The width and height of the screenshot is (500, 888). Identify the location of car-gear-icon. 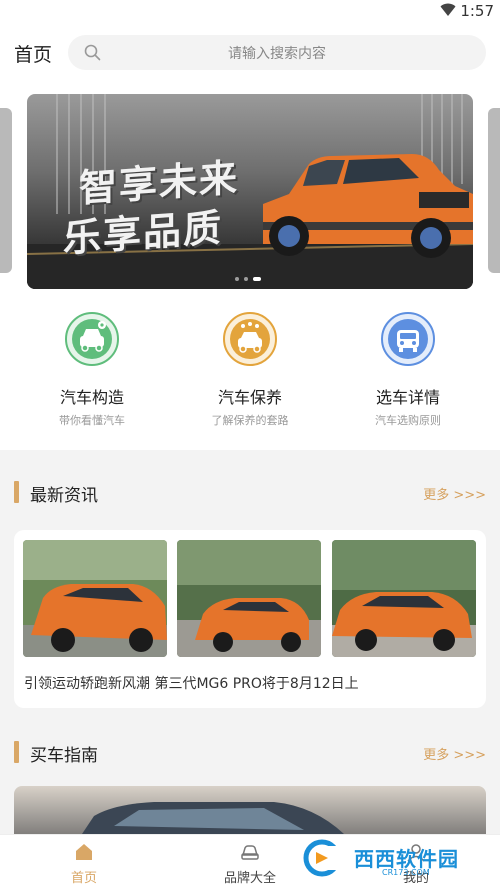
(92, 339).